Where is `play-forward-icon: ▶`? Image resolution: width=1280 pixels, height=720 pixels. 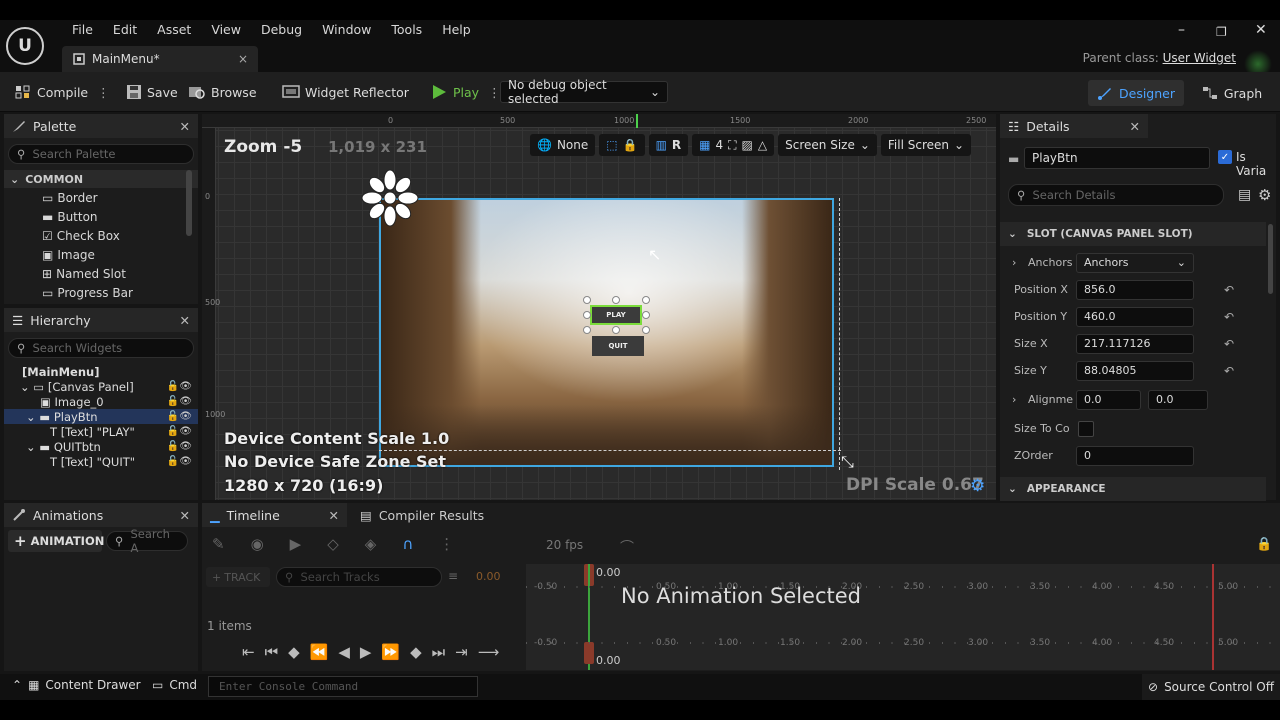 play-forward-icon: ▶ is located at coordinates (296, 544).